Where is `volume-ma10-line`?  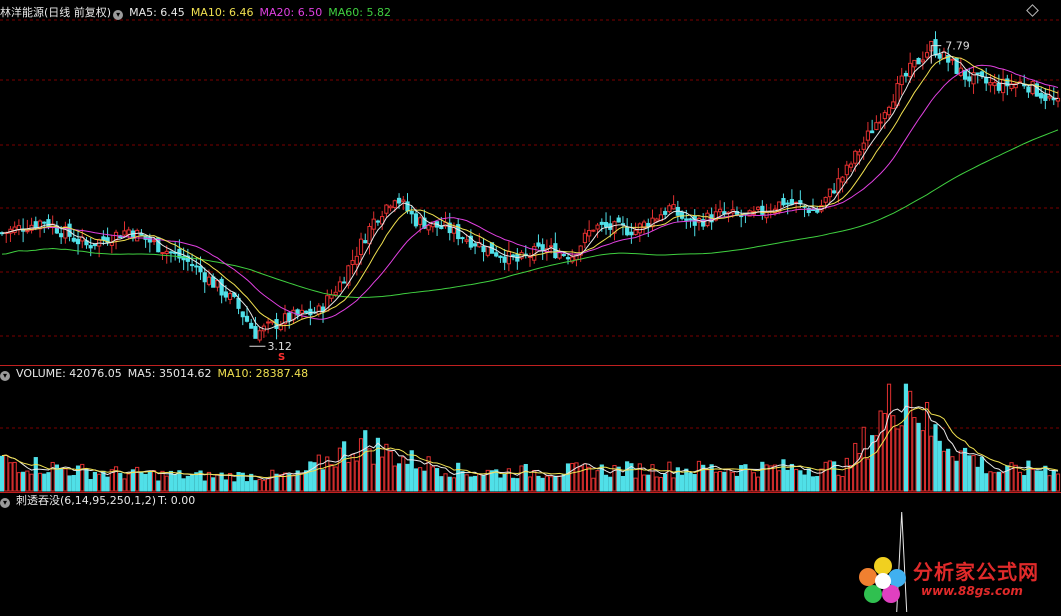 volume-ma10-line is located at coordinates (530, 442).